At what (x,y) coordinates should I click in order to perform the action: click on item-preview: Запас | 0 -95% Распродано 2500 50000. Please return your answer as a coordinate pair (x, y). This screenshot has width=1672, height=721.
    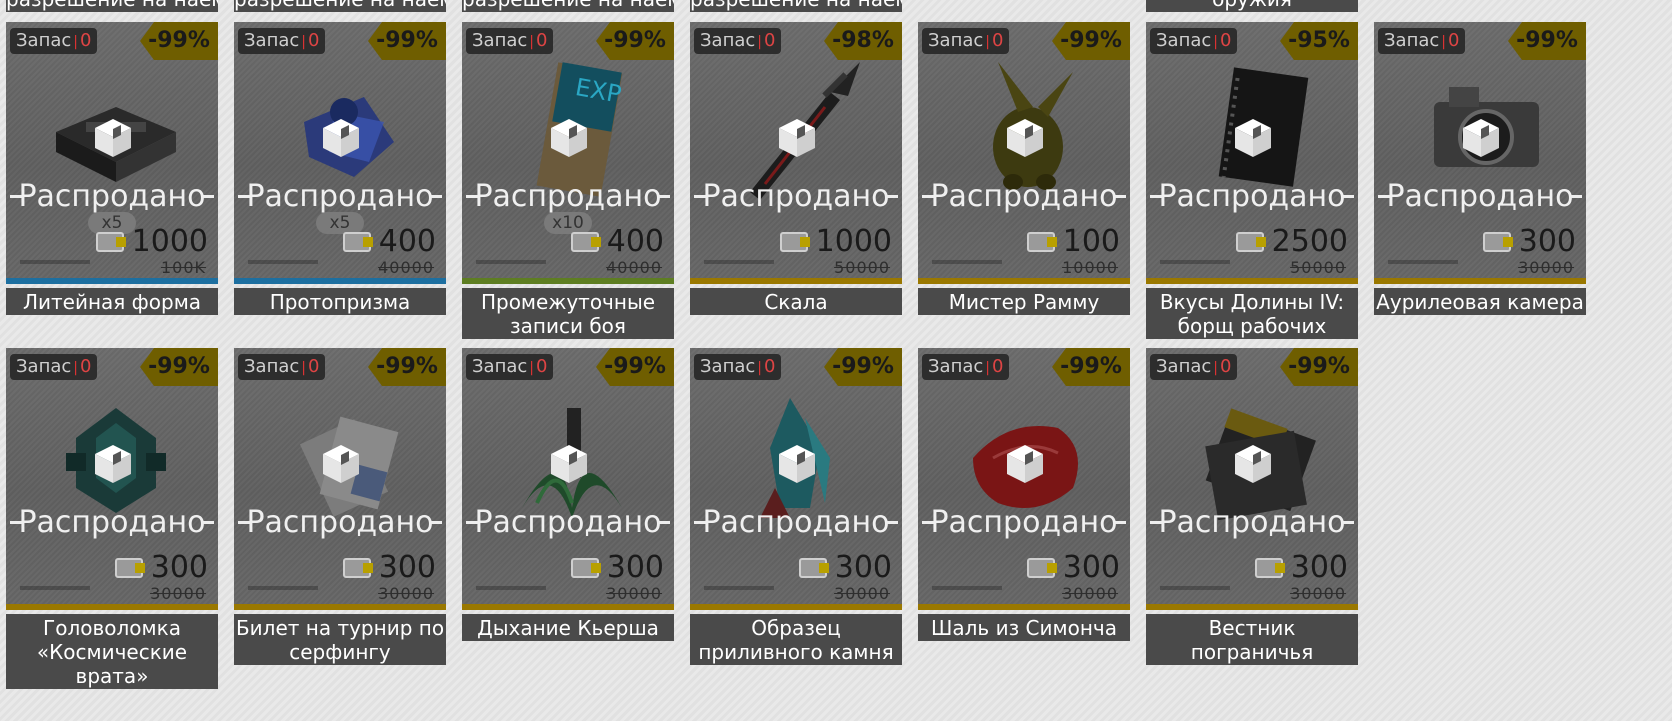
    Looking at the image, I should click on (1252, 153).